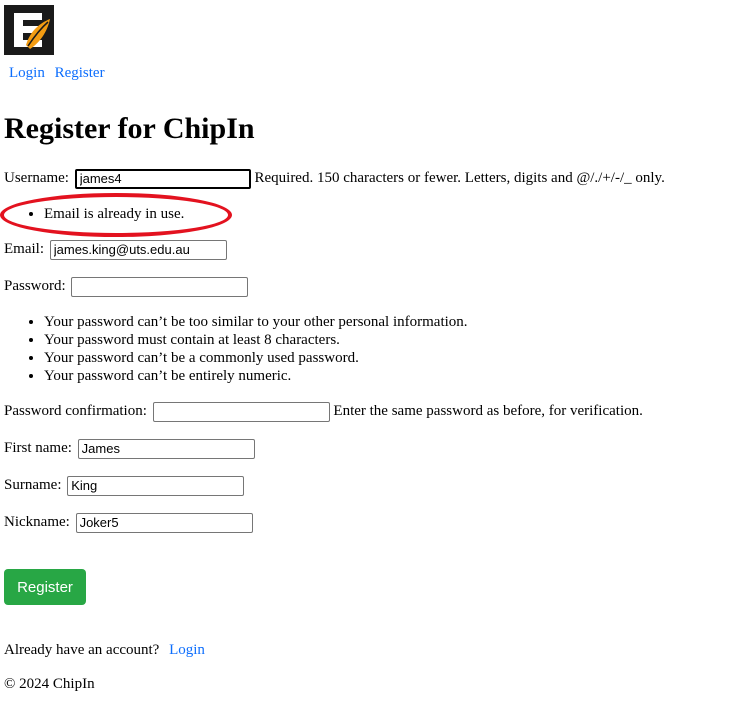  Describe the element at coordinates (45, 587) in the screenshot. I see `register-button: Register` at that location.